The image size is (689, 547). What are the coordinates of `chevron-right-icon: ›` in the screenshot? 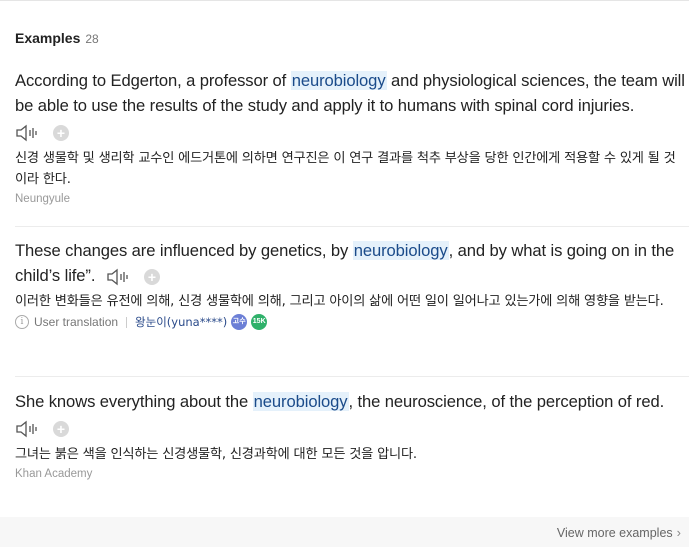 It's located at (678, 532).